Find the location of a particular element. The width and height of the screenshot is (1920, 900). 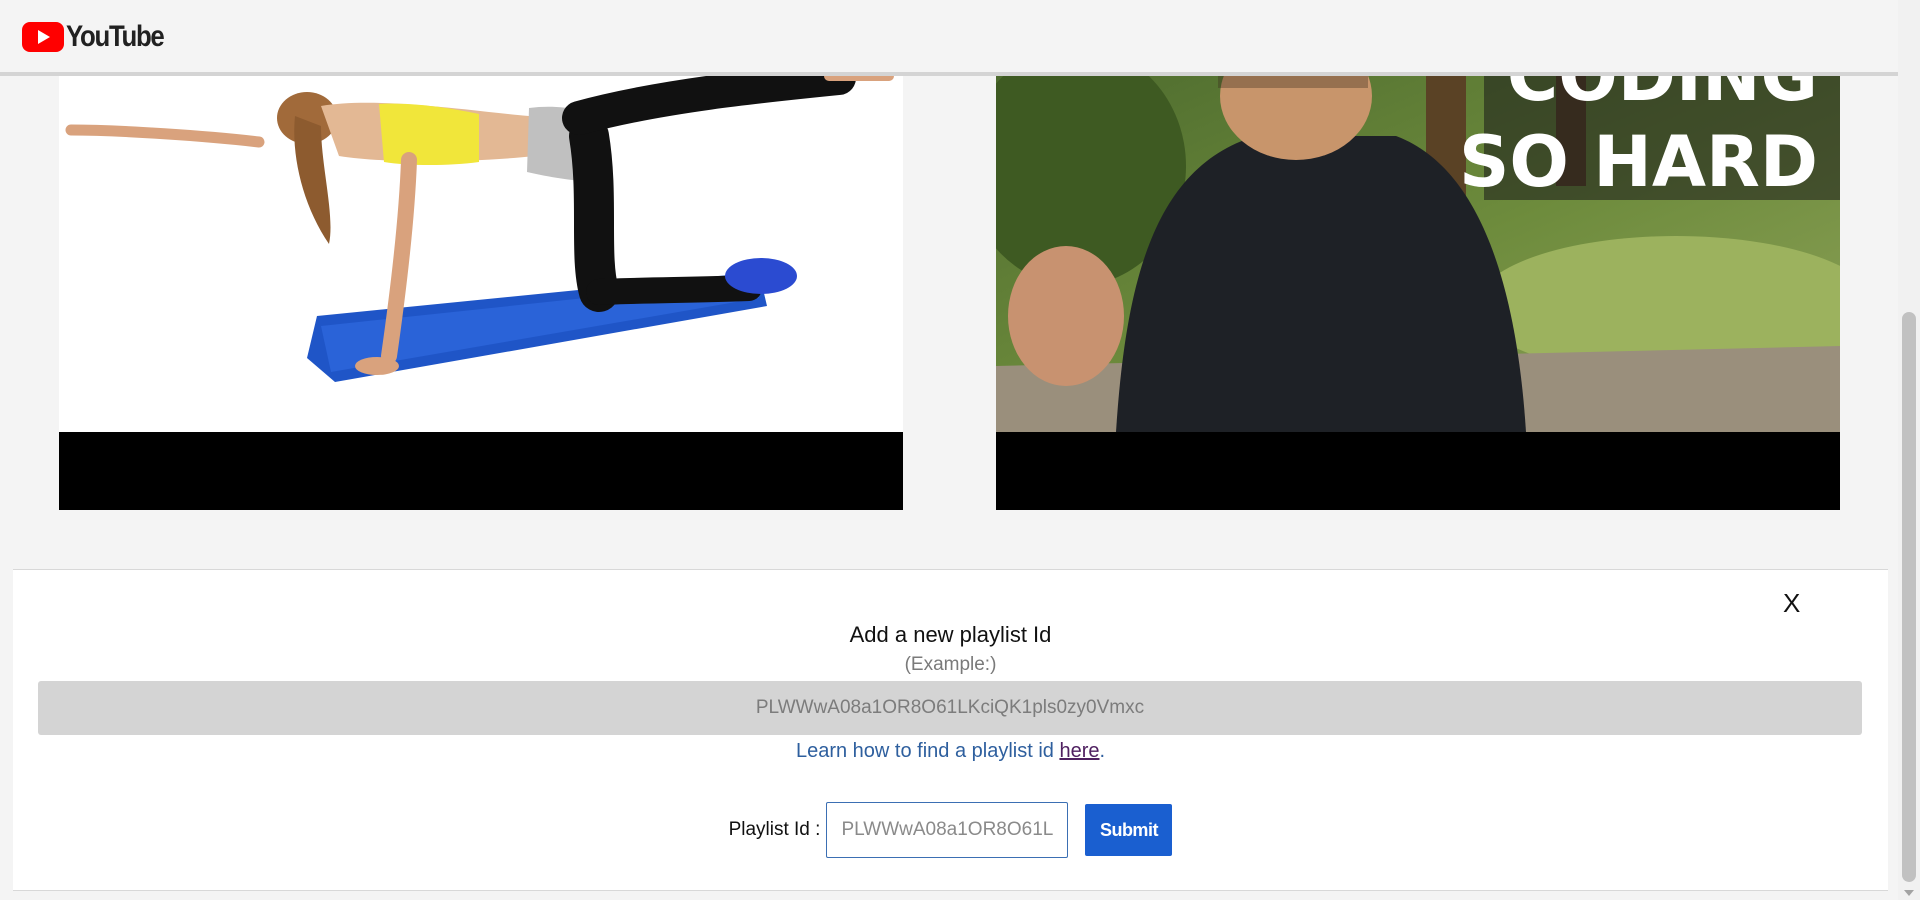

youtube-logo: YouTube is located at coordinates (100, 37).